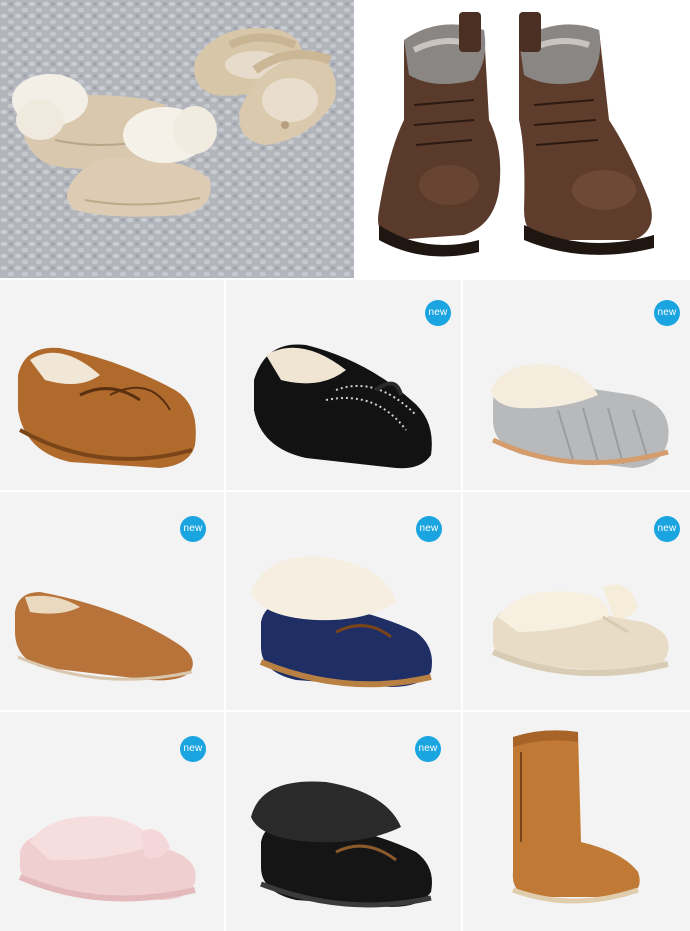 This screenshot has width=690, height=931. I want to click on product-tile-black-studded-moccasin: new, so click(343, 385).